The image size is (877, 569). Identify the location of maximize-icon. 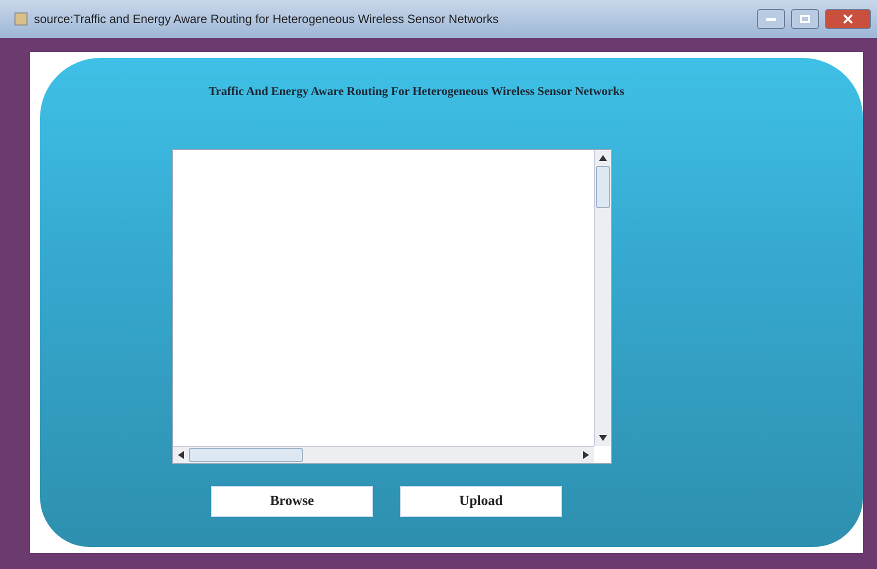
(805, 19).